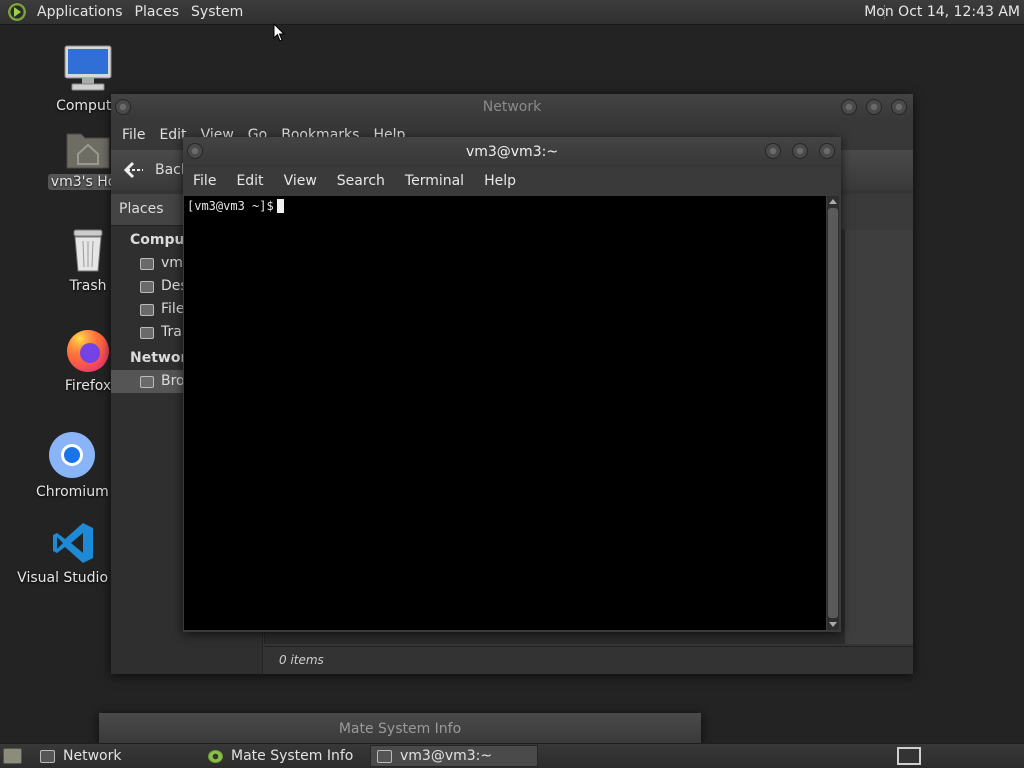 The height and width of the screenshot is (768, 1024). What do you see at coordinates (173, 309) in the screenshot?
I see `sidebar-item-label: File` at bounding box center [173, 309].